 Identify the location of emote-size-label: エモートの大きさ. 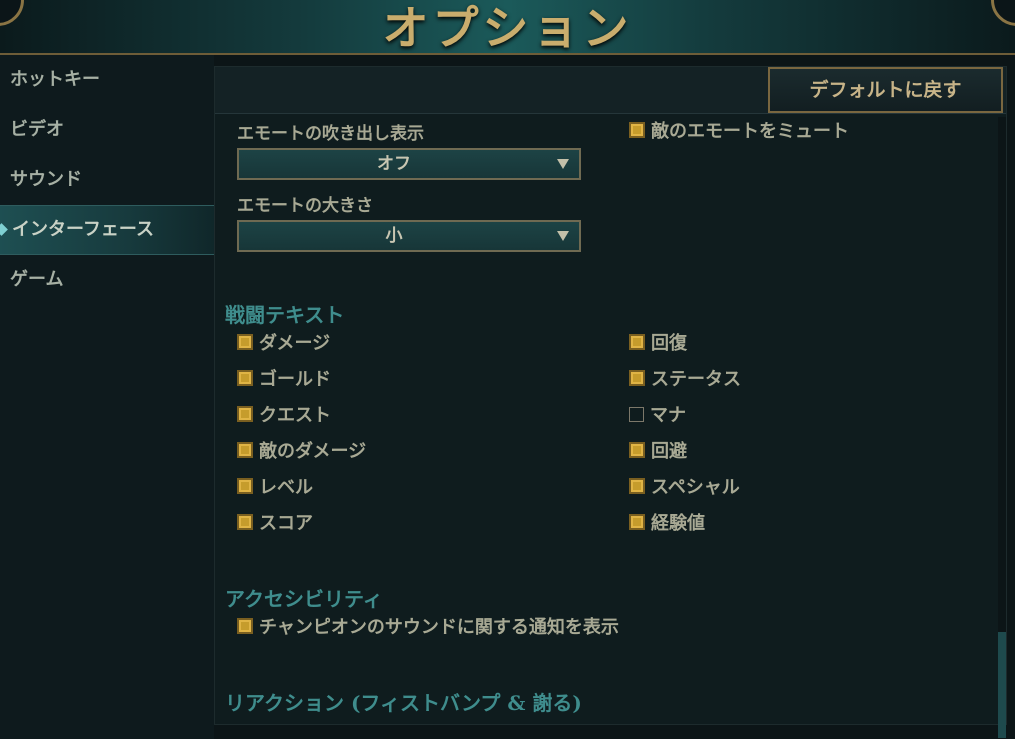
(305, 206).